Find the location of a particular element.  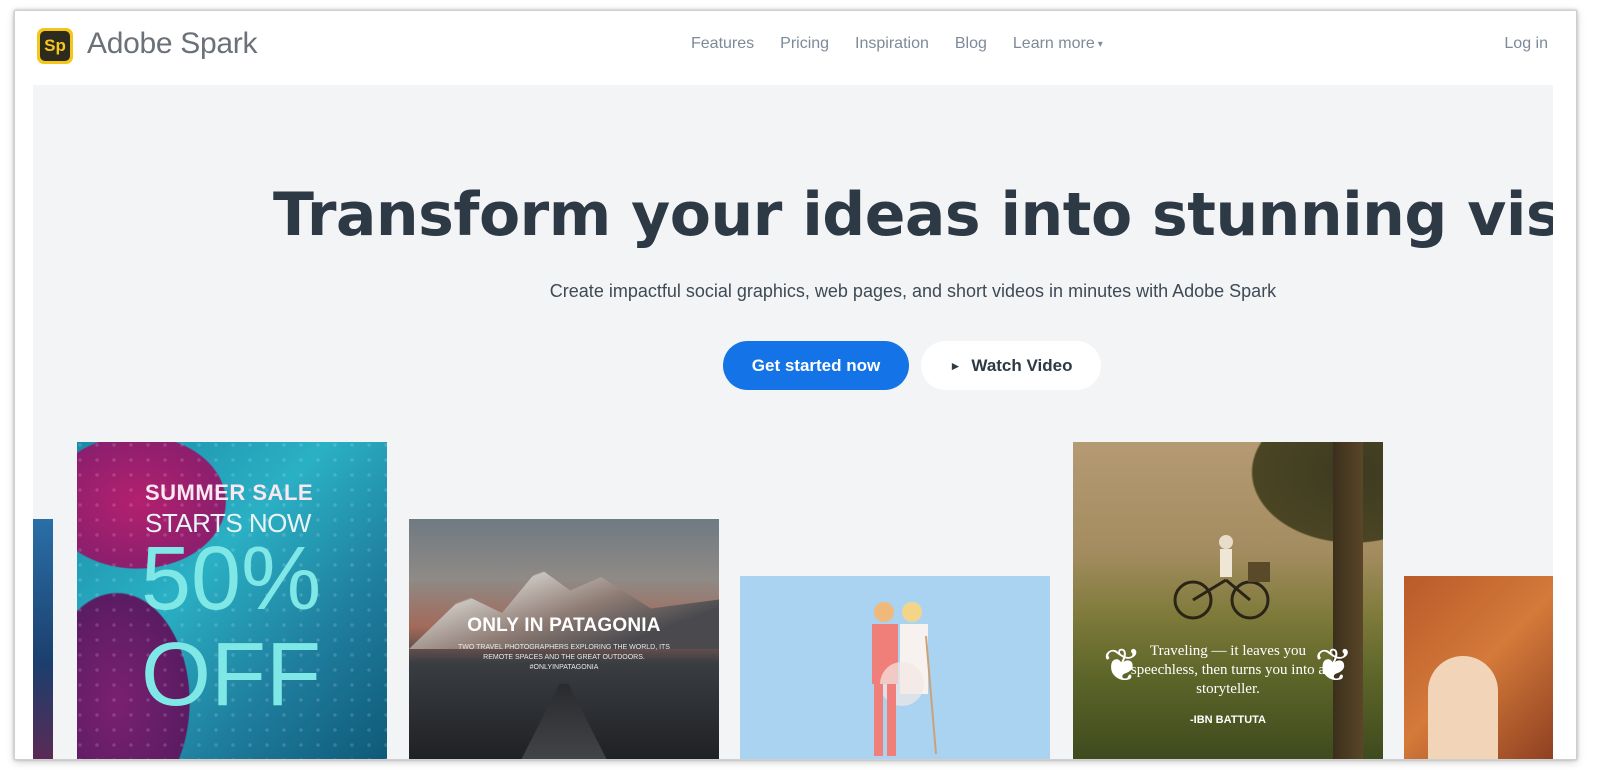

summer-sale-percent: 50% is located at coordinates (231, 579).